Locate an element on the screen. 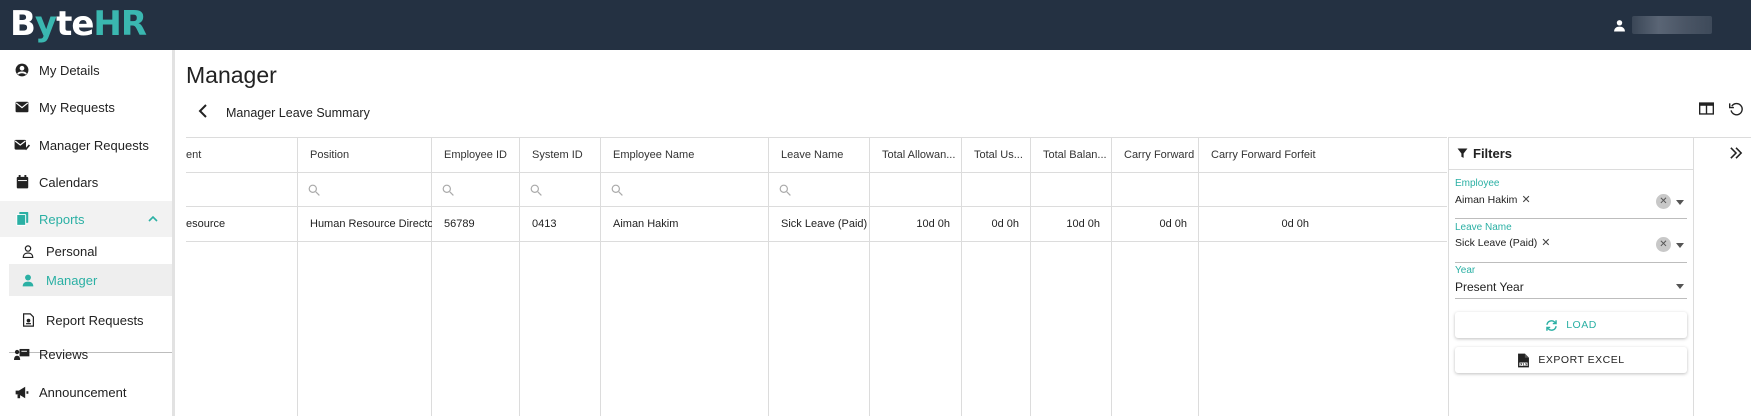  person-outline-icon is located at coordinates (28, 251).